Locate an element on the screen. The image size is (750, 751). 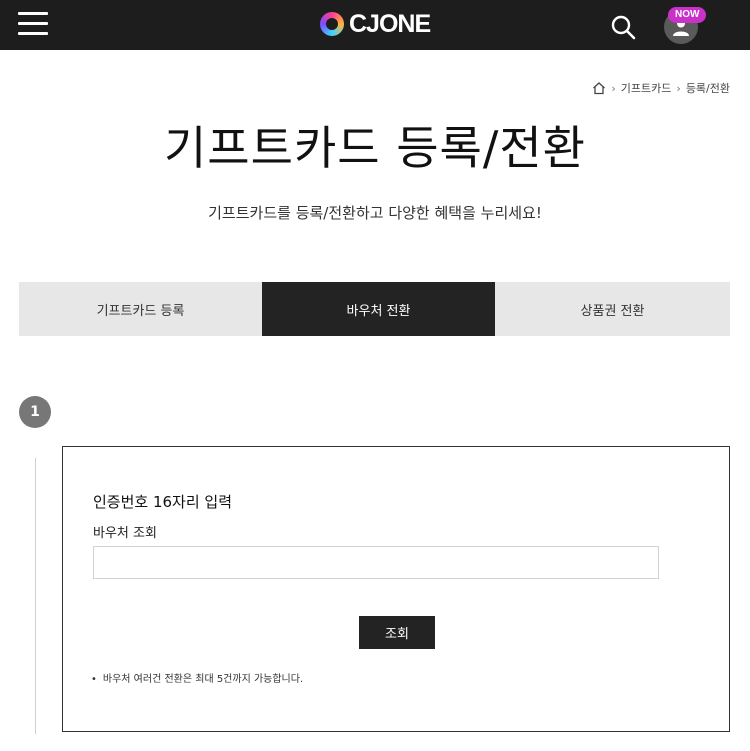
breadcrumb-item-giftcard: 기프트카드 is located at coordinates (646, 88).